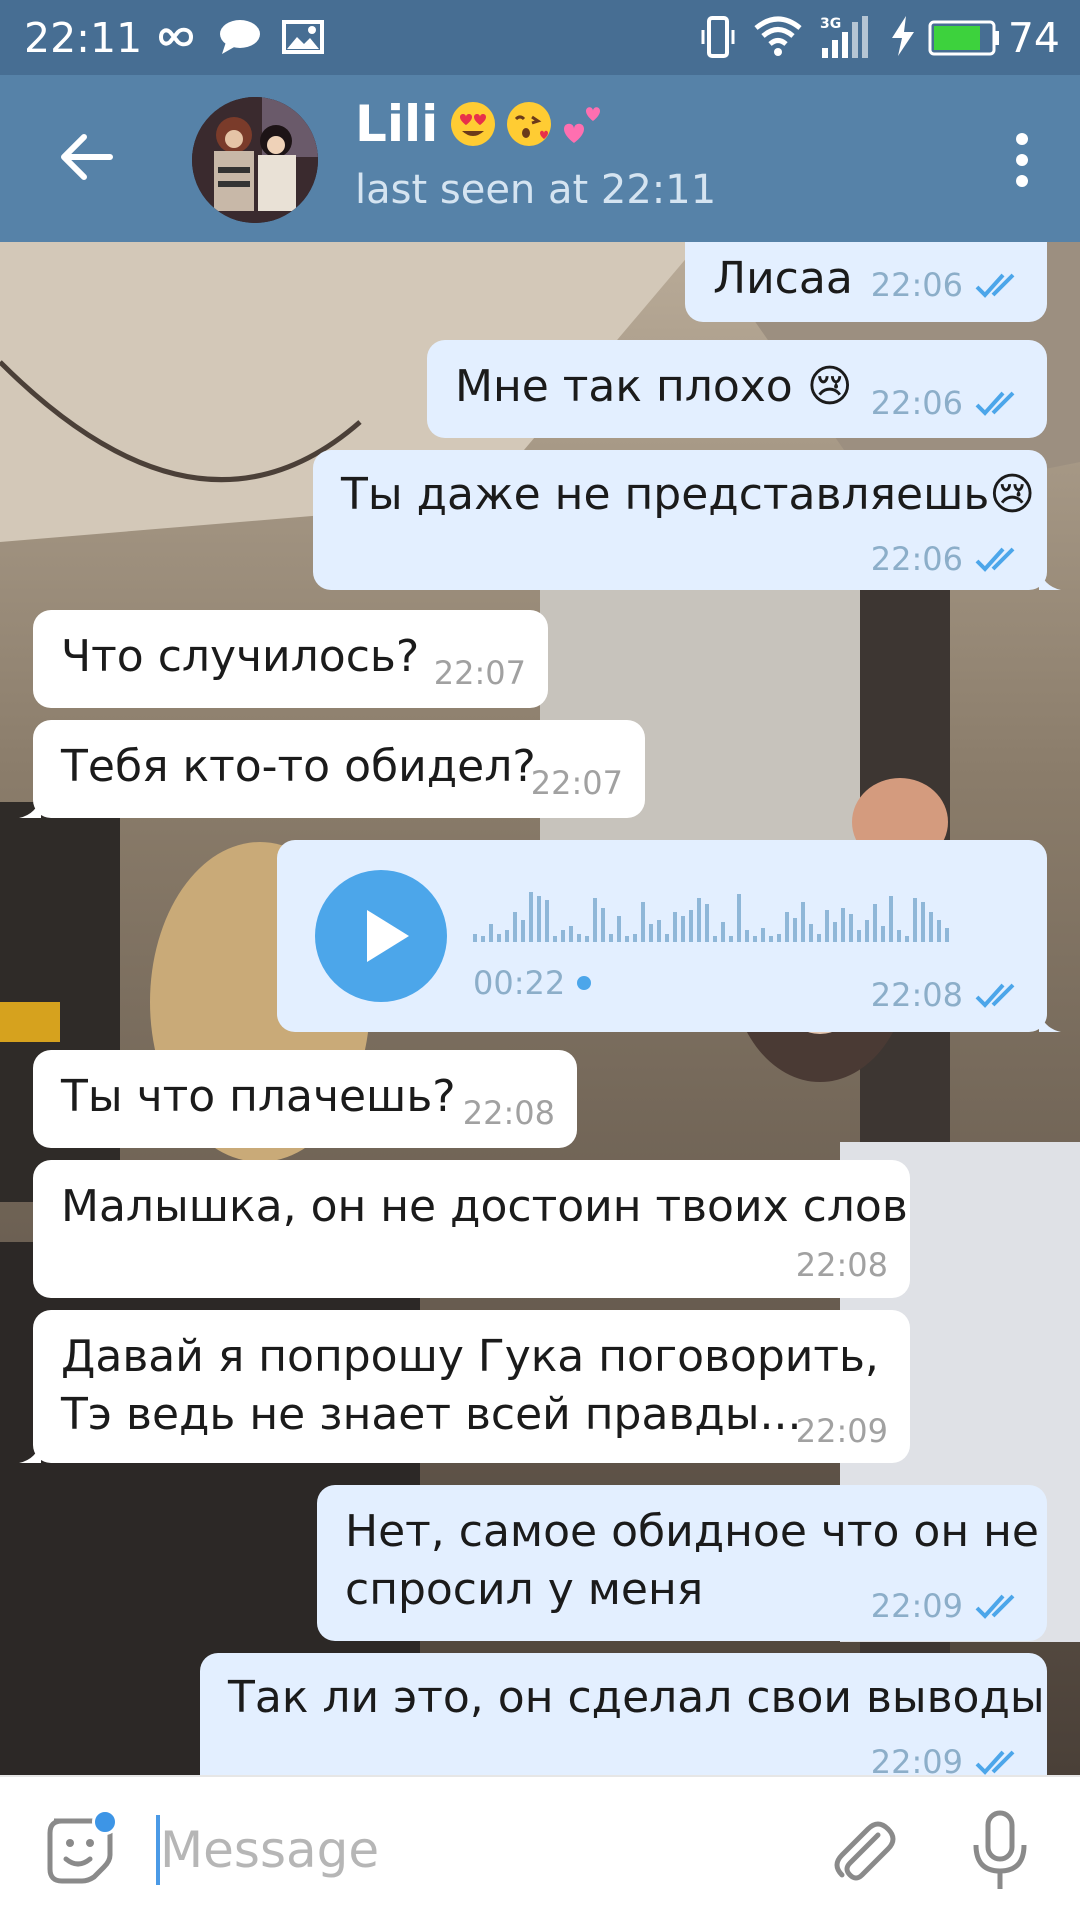 The image size is (1080, 1920). I want to click on back-arrow-icon, so click(86, 157).